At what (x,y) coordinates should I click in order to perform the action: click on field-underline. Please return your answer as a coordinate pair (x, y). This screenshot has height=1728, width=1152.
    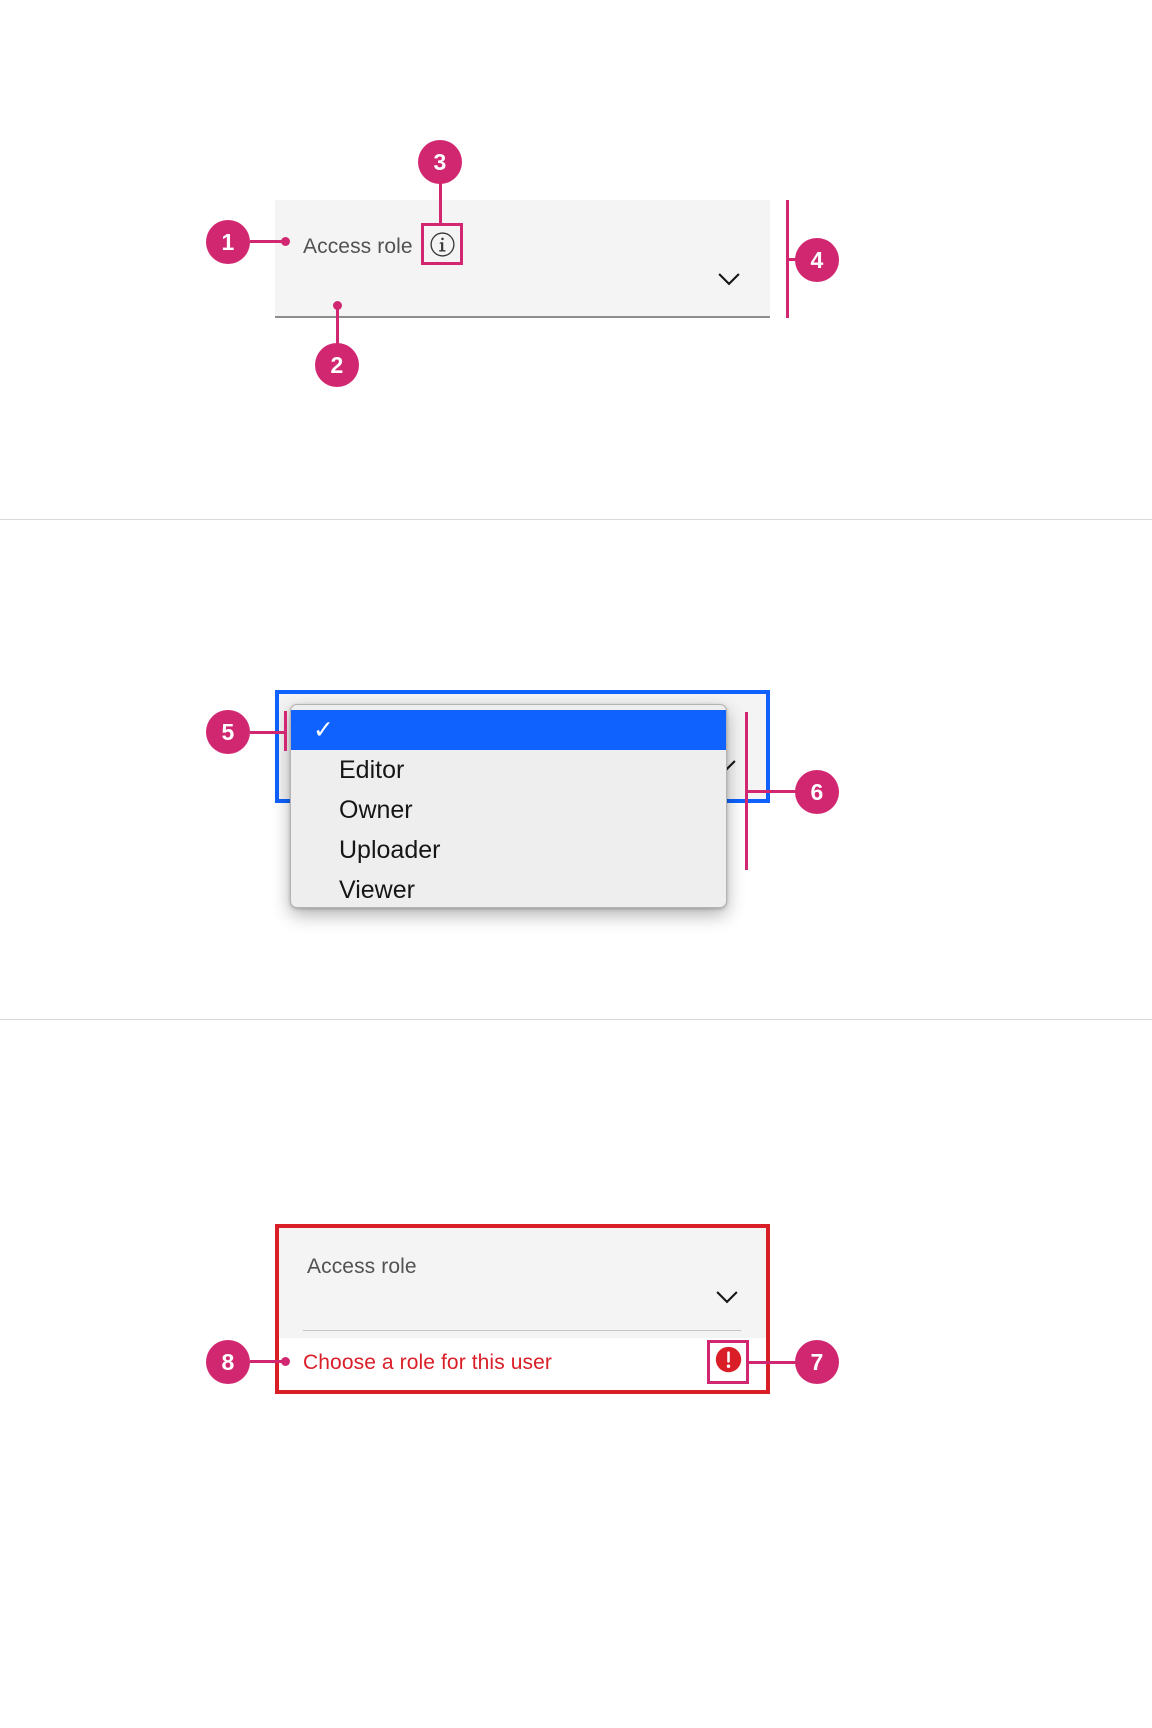
    Looking at the image, I should click on (522, 317).